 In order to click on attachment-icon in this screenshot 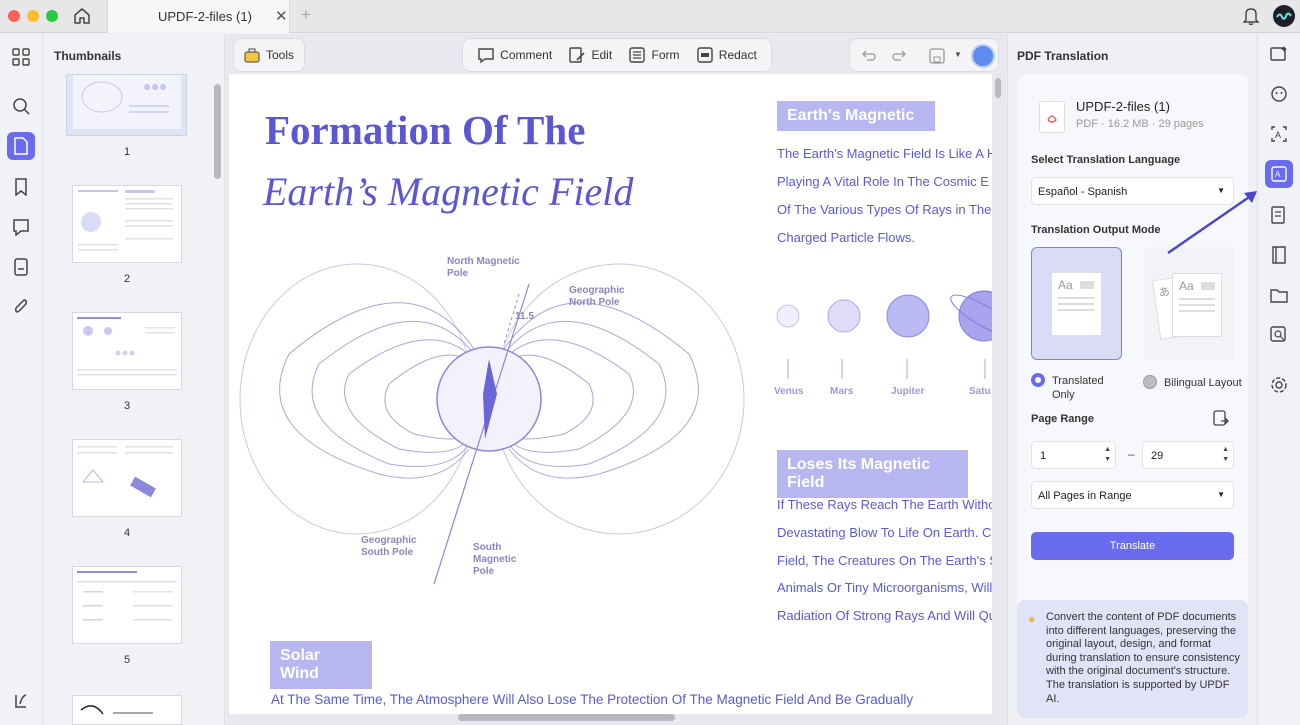, I will do `click(21, 307)`.